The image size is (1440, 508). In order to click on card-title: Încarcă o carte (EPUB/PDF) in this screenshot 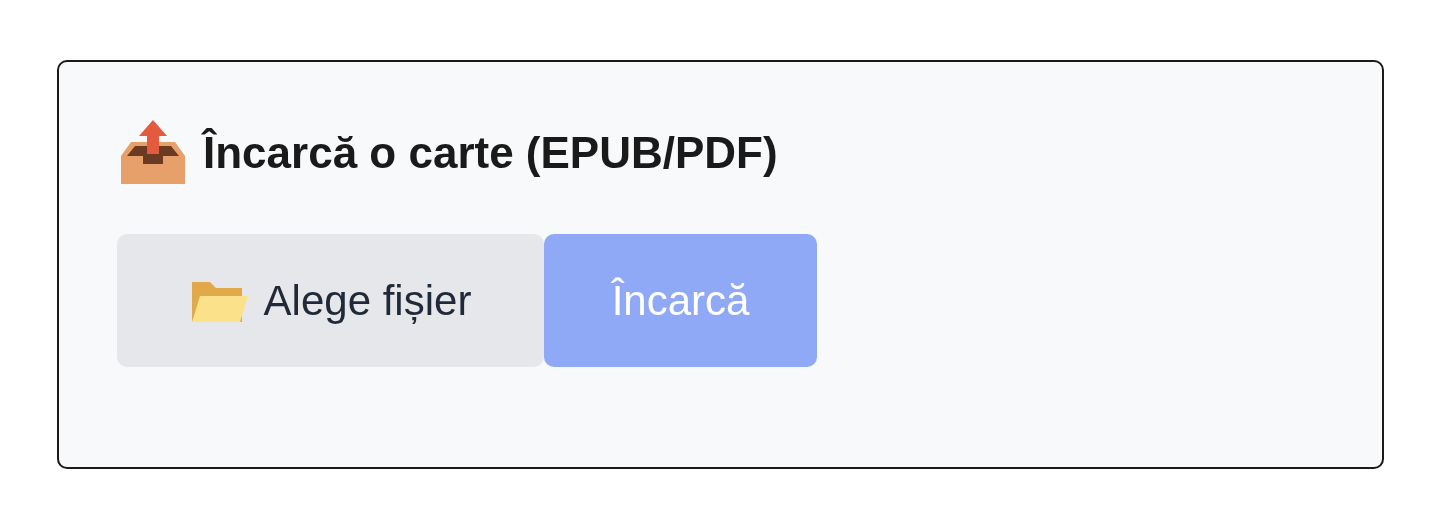, I will do `click(490, 153)`.